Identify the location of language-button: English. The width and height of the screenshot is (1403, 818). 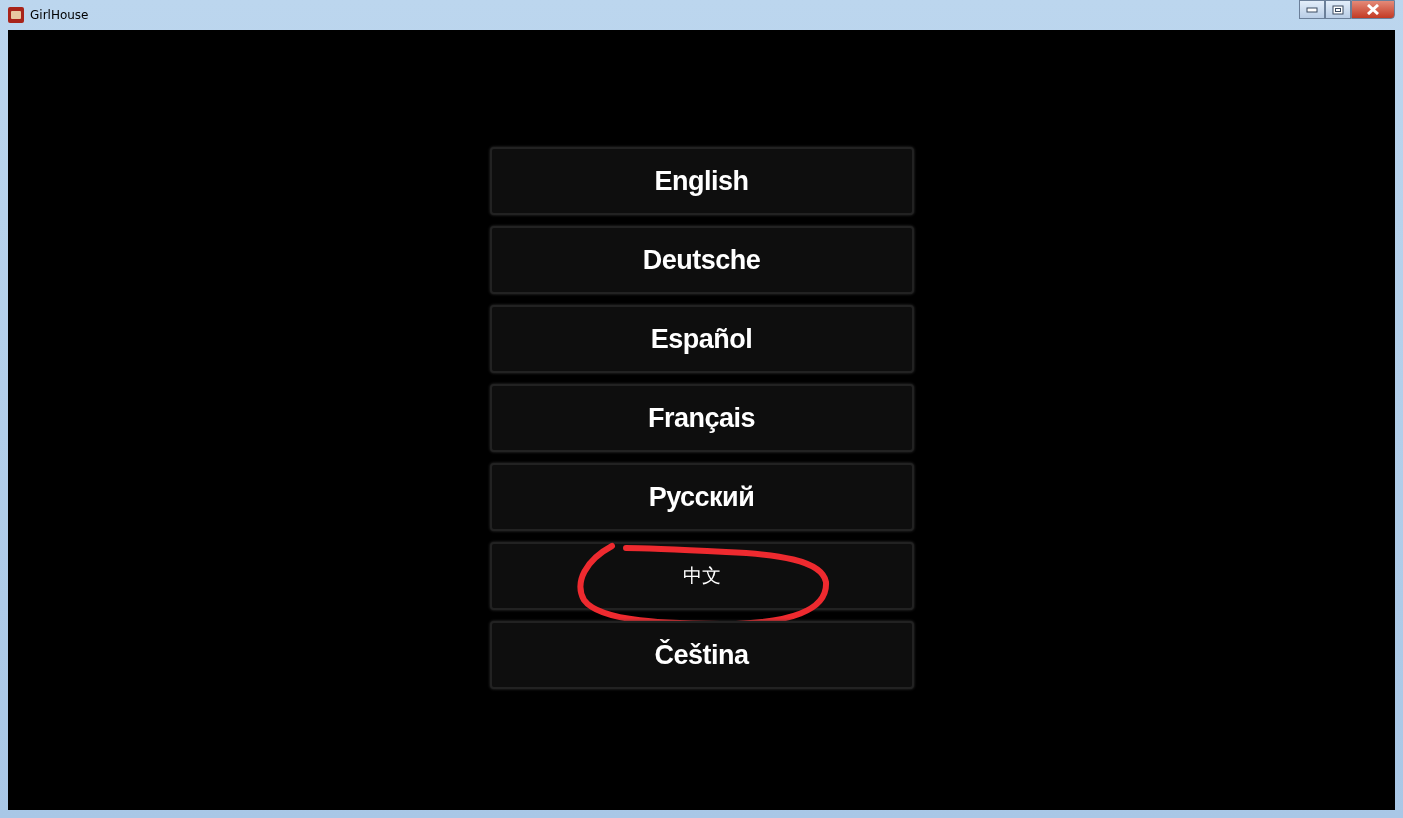
(701, 181).